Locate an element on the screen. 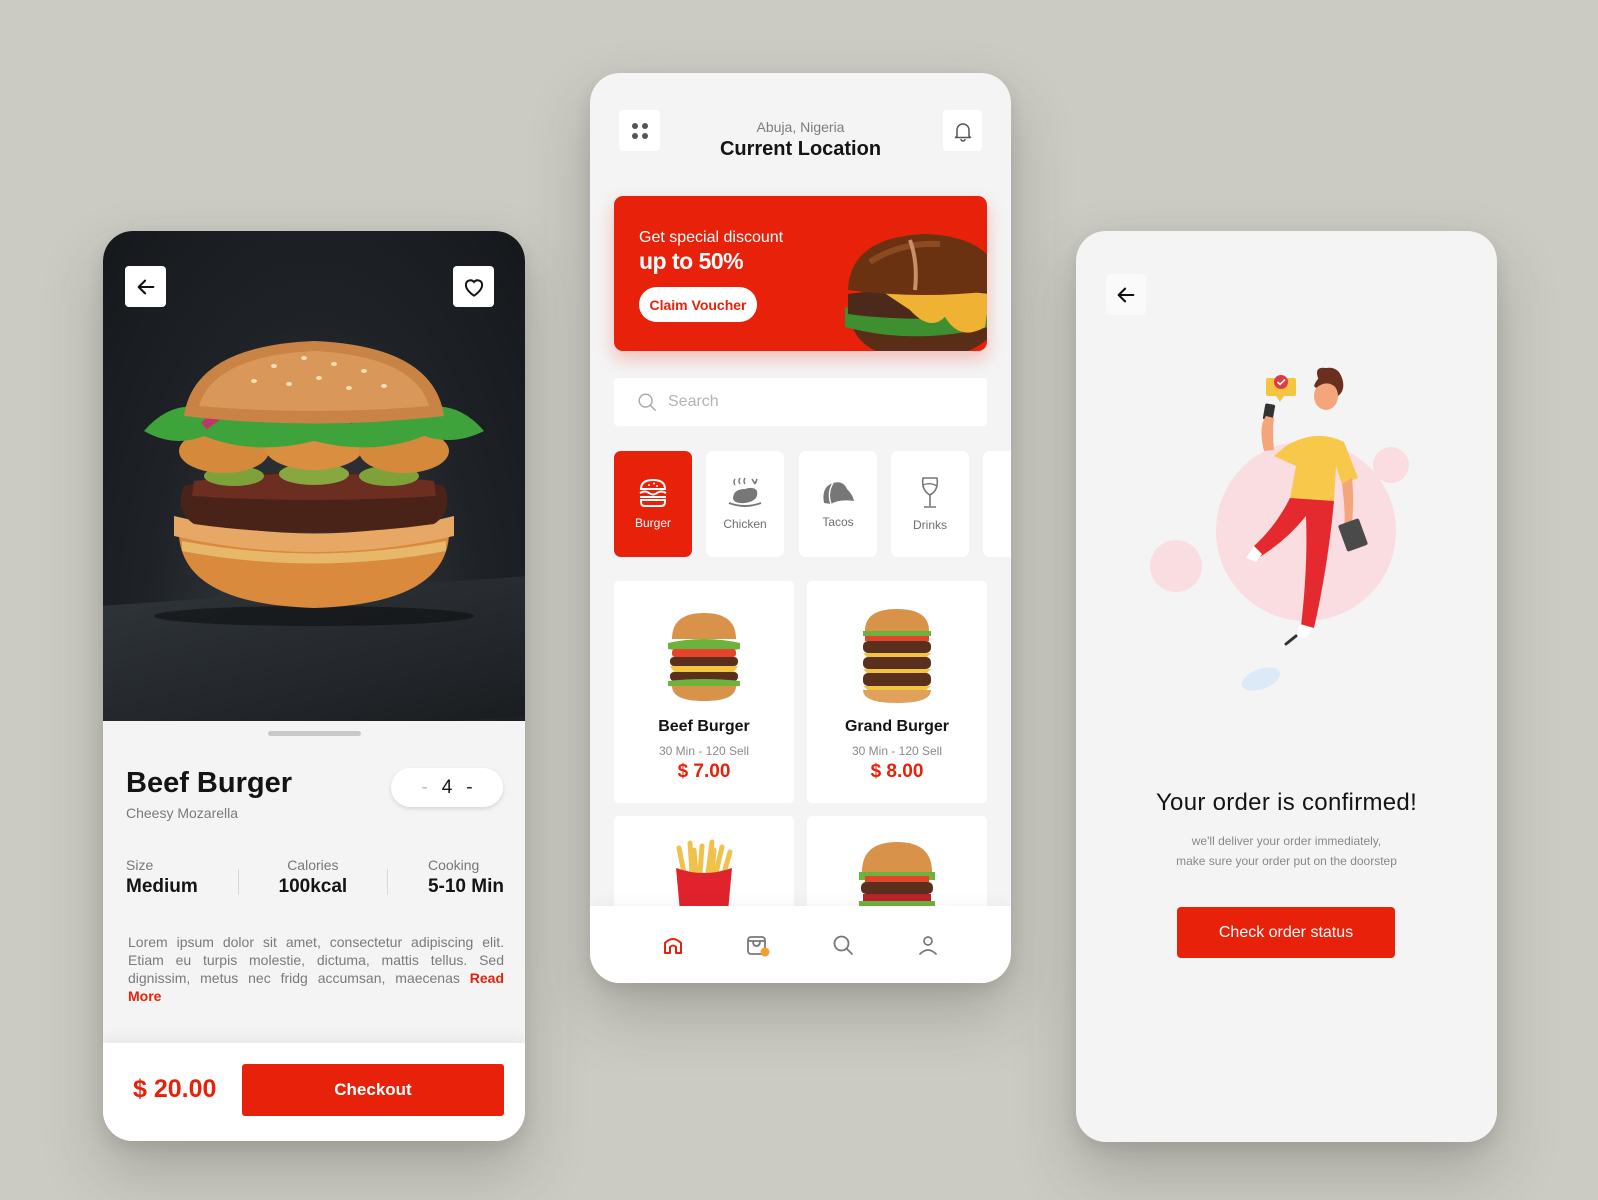 This screenshot has width=1598, height=1200. bell-icon is located at coordinates (962, 132).